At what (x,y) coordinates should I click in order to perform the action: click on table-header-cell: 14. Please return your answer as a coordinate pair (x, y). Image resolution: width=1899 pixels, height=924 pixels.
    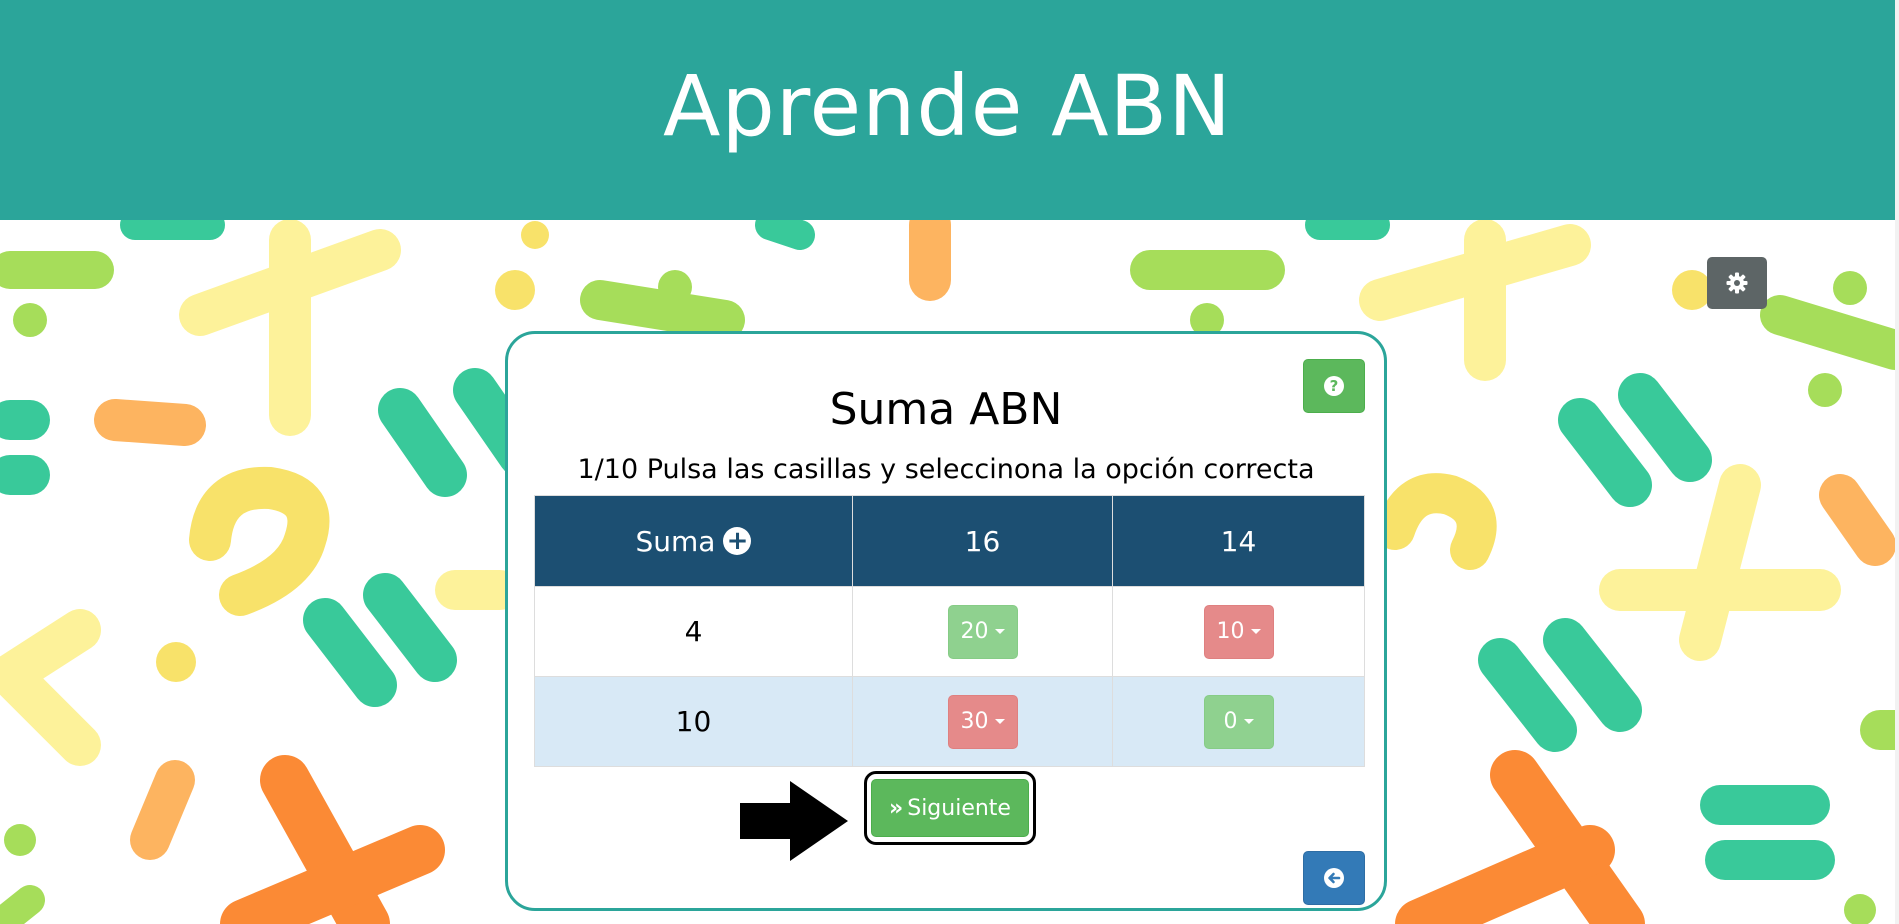
    Looking at the image, I should click on (1238, 541).